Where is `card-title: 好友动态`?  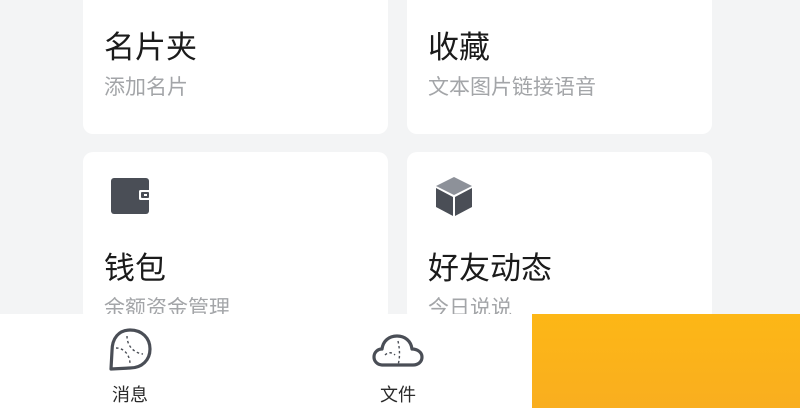 card-title: 好友动态 is located at coordinates (490, 269).